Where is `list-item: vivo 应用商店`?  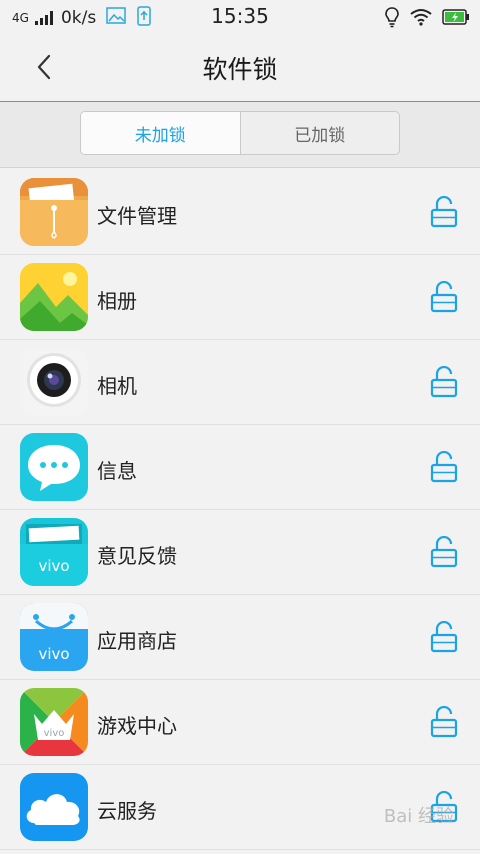
list-item: vivo 应用商店 is located at coordinates (240, 637).